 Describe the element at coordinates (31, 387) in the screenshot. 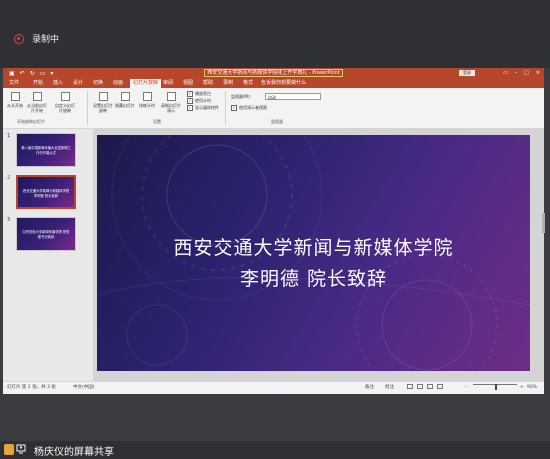

I see `slide-count-status: 幻灯片 第 2 张，共 3 张` at that location.